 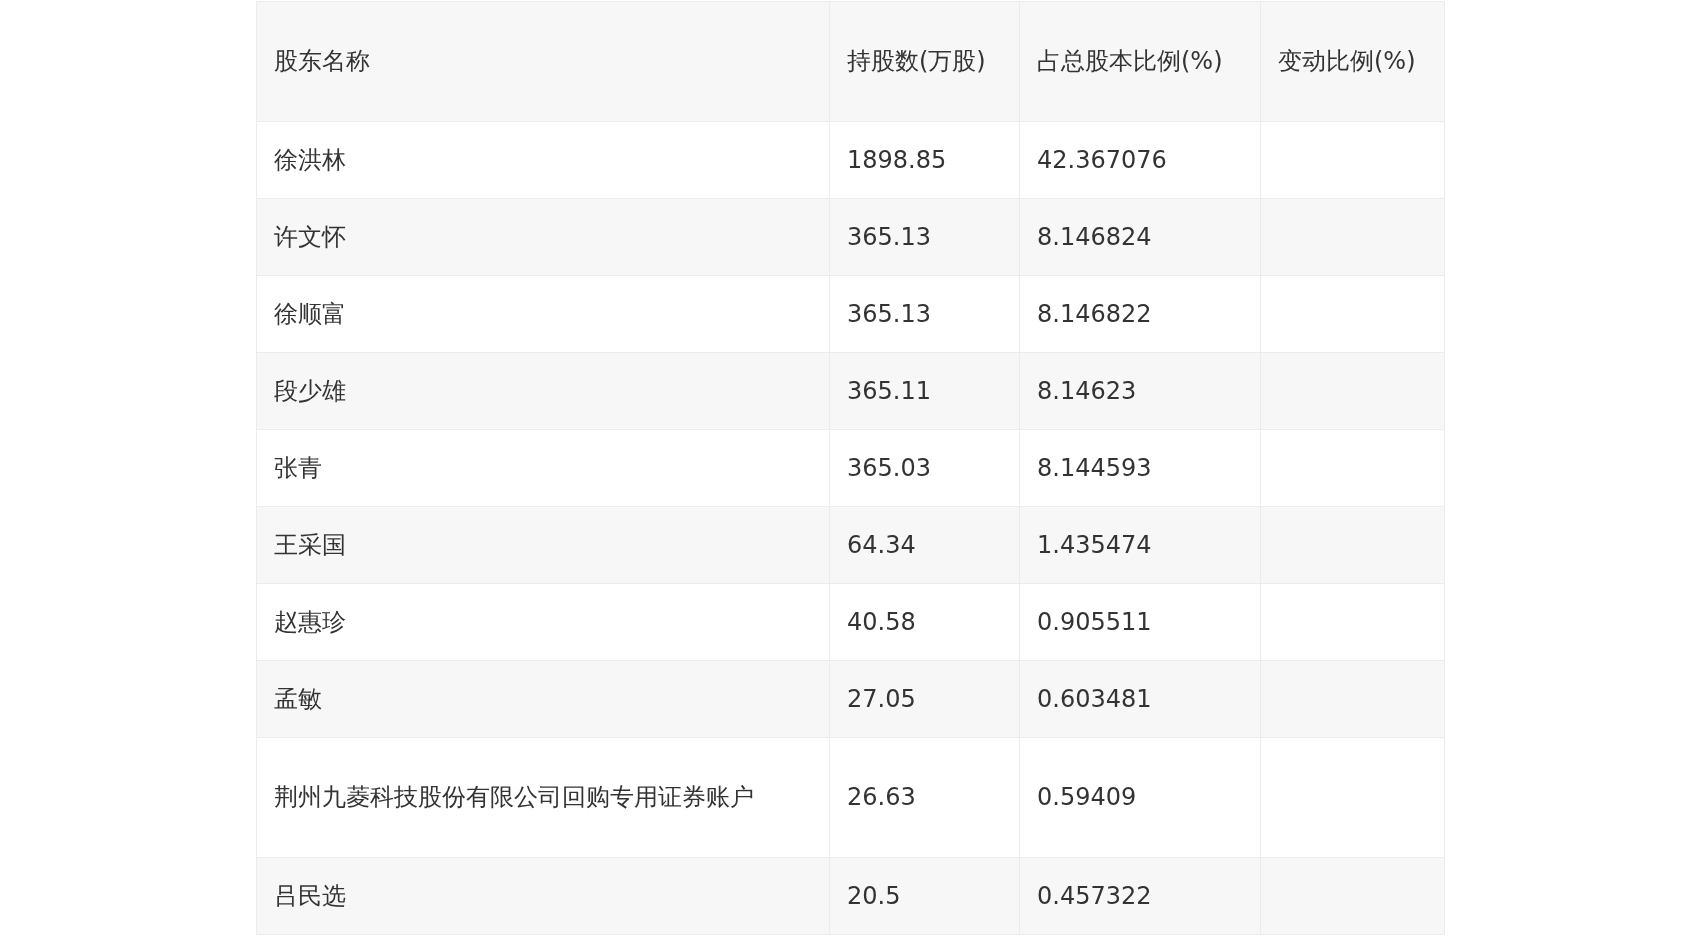 What do you see at coordinates (543, 797) in the screenshot?
I see `table-cell: 荆州九菱科技股份有限公司回购专用证券账户` at bounding box center [543, 797].